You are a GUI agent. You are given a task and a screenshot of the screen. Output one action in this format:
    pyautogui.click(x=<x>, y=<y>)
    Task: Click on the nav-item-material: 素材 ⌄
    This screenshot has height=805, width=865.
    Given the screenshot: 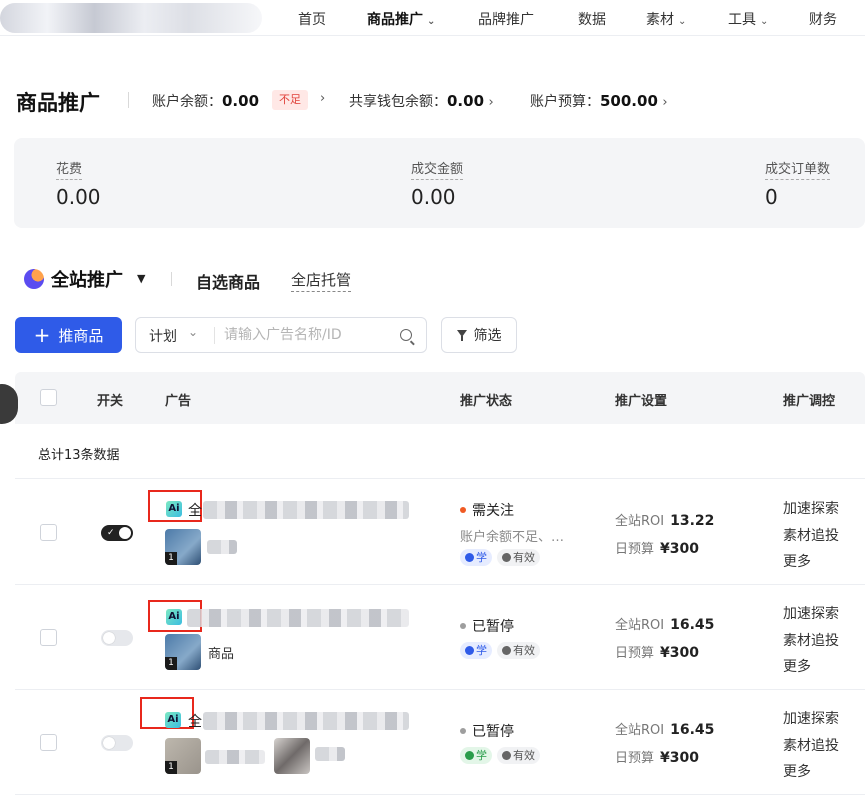 What is the action you would take?
    pyautogui.click(x=666, y=19)
    